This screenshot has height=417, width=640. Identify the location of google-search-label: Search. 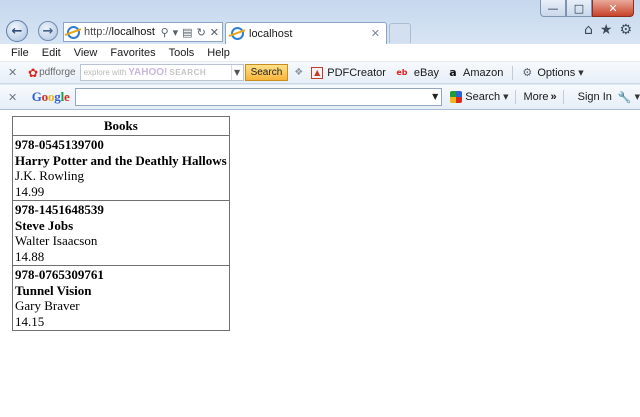
(483, 97).